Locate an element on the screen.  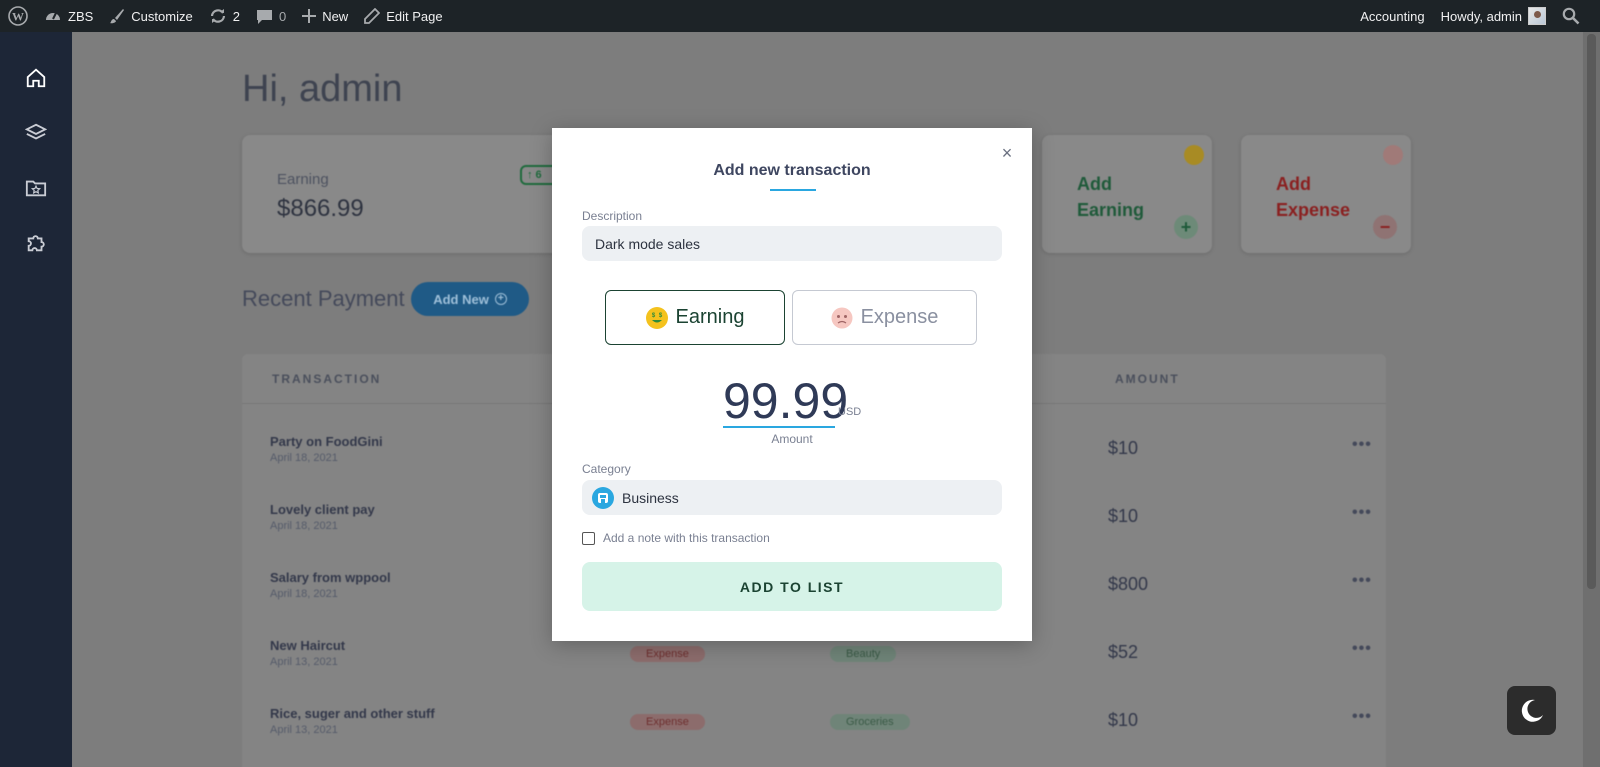
dark-mode-toggle is located at coordinates (1531, 710).